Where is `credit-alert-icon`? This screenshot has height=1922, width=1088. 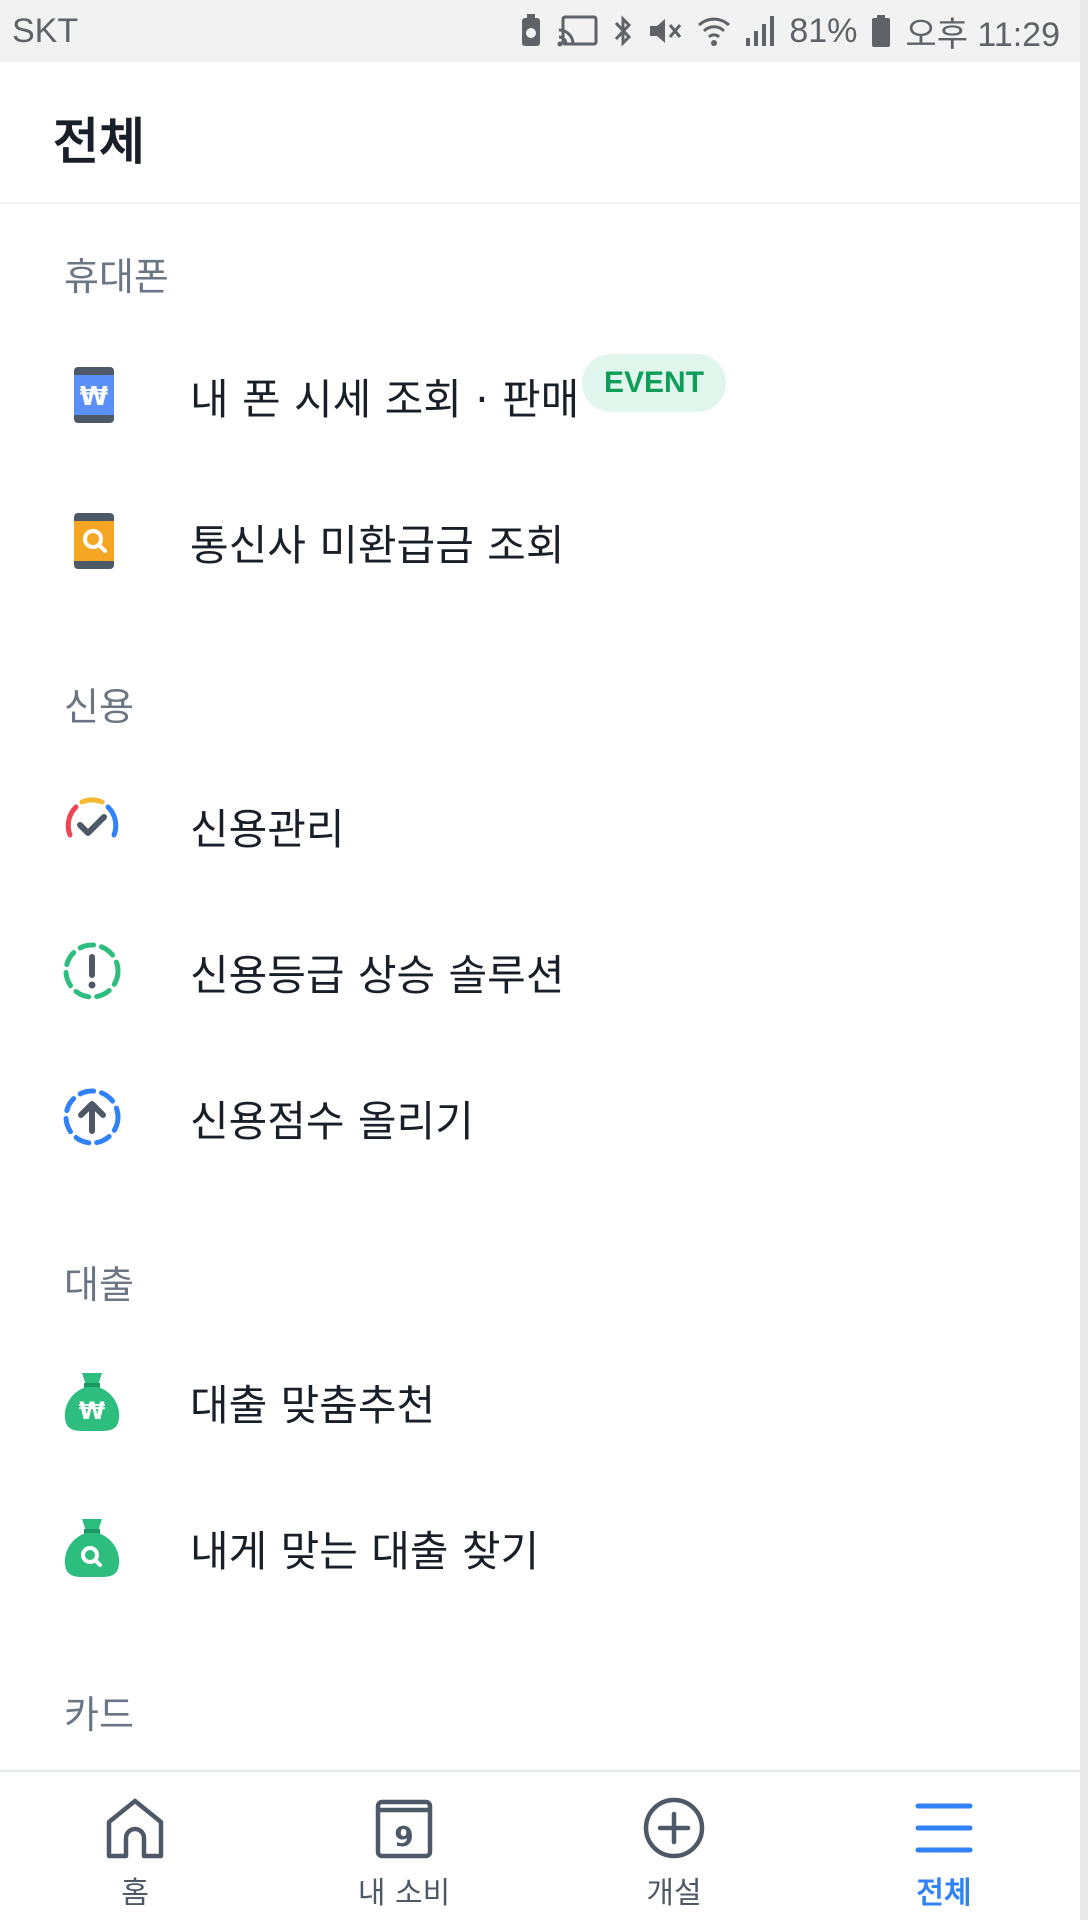 credit-alert-icon is located at coordinates (92, 971).